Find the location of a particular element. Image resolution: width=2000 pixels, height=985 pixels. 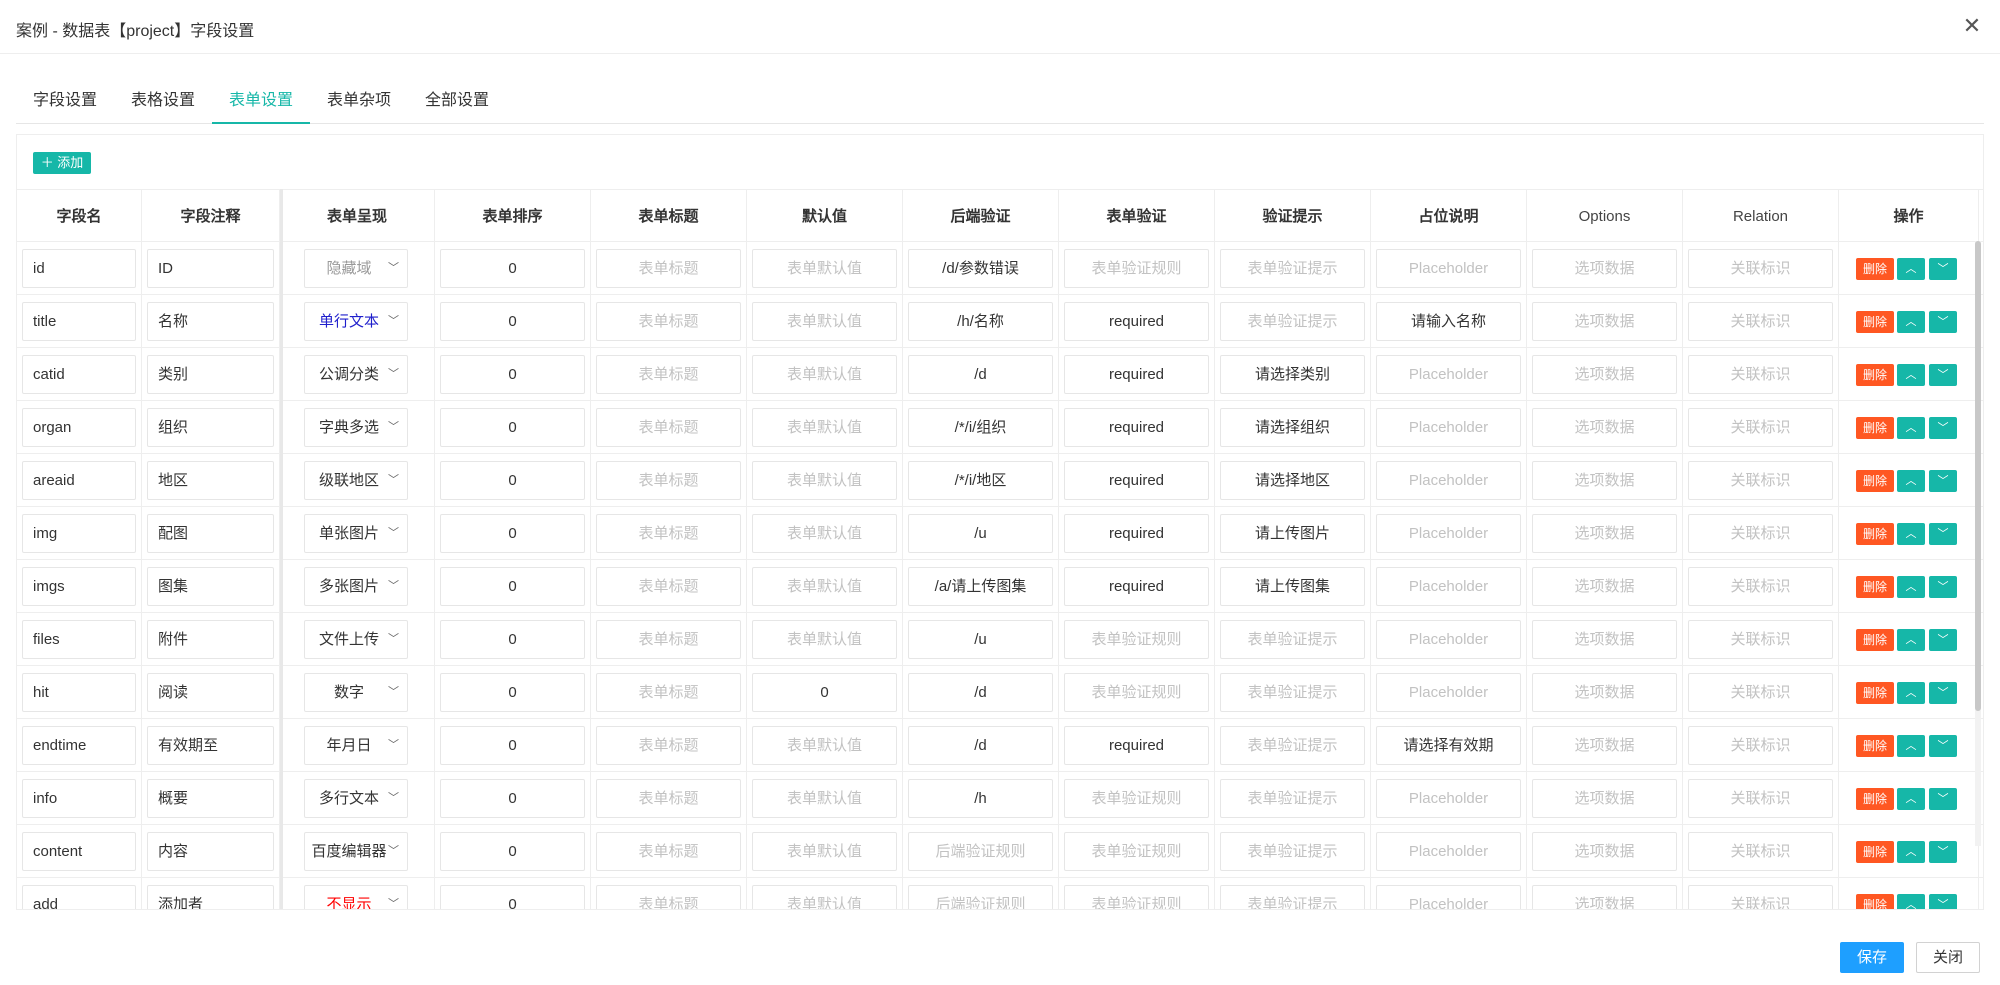

save-button: 保存 is located at coordinates (1872, 957).